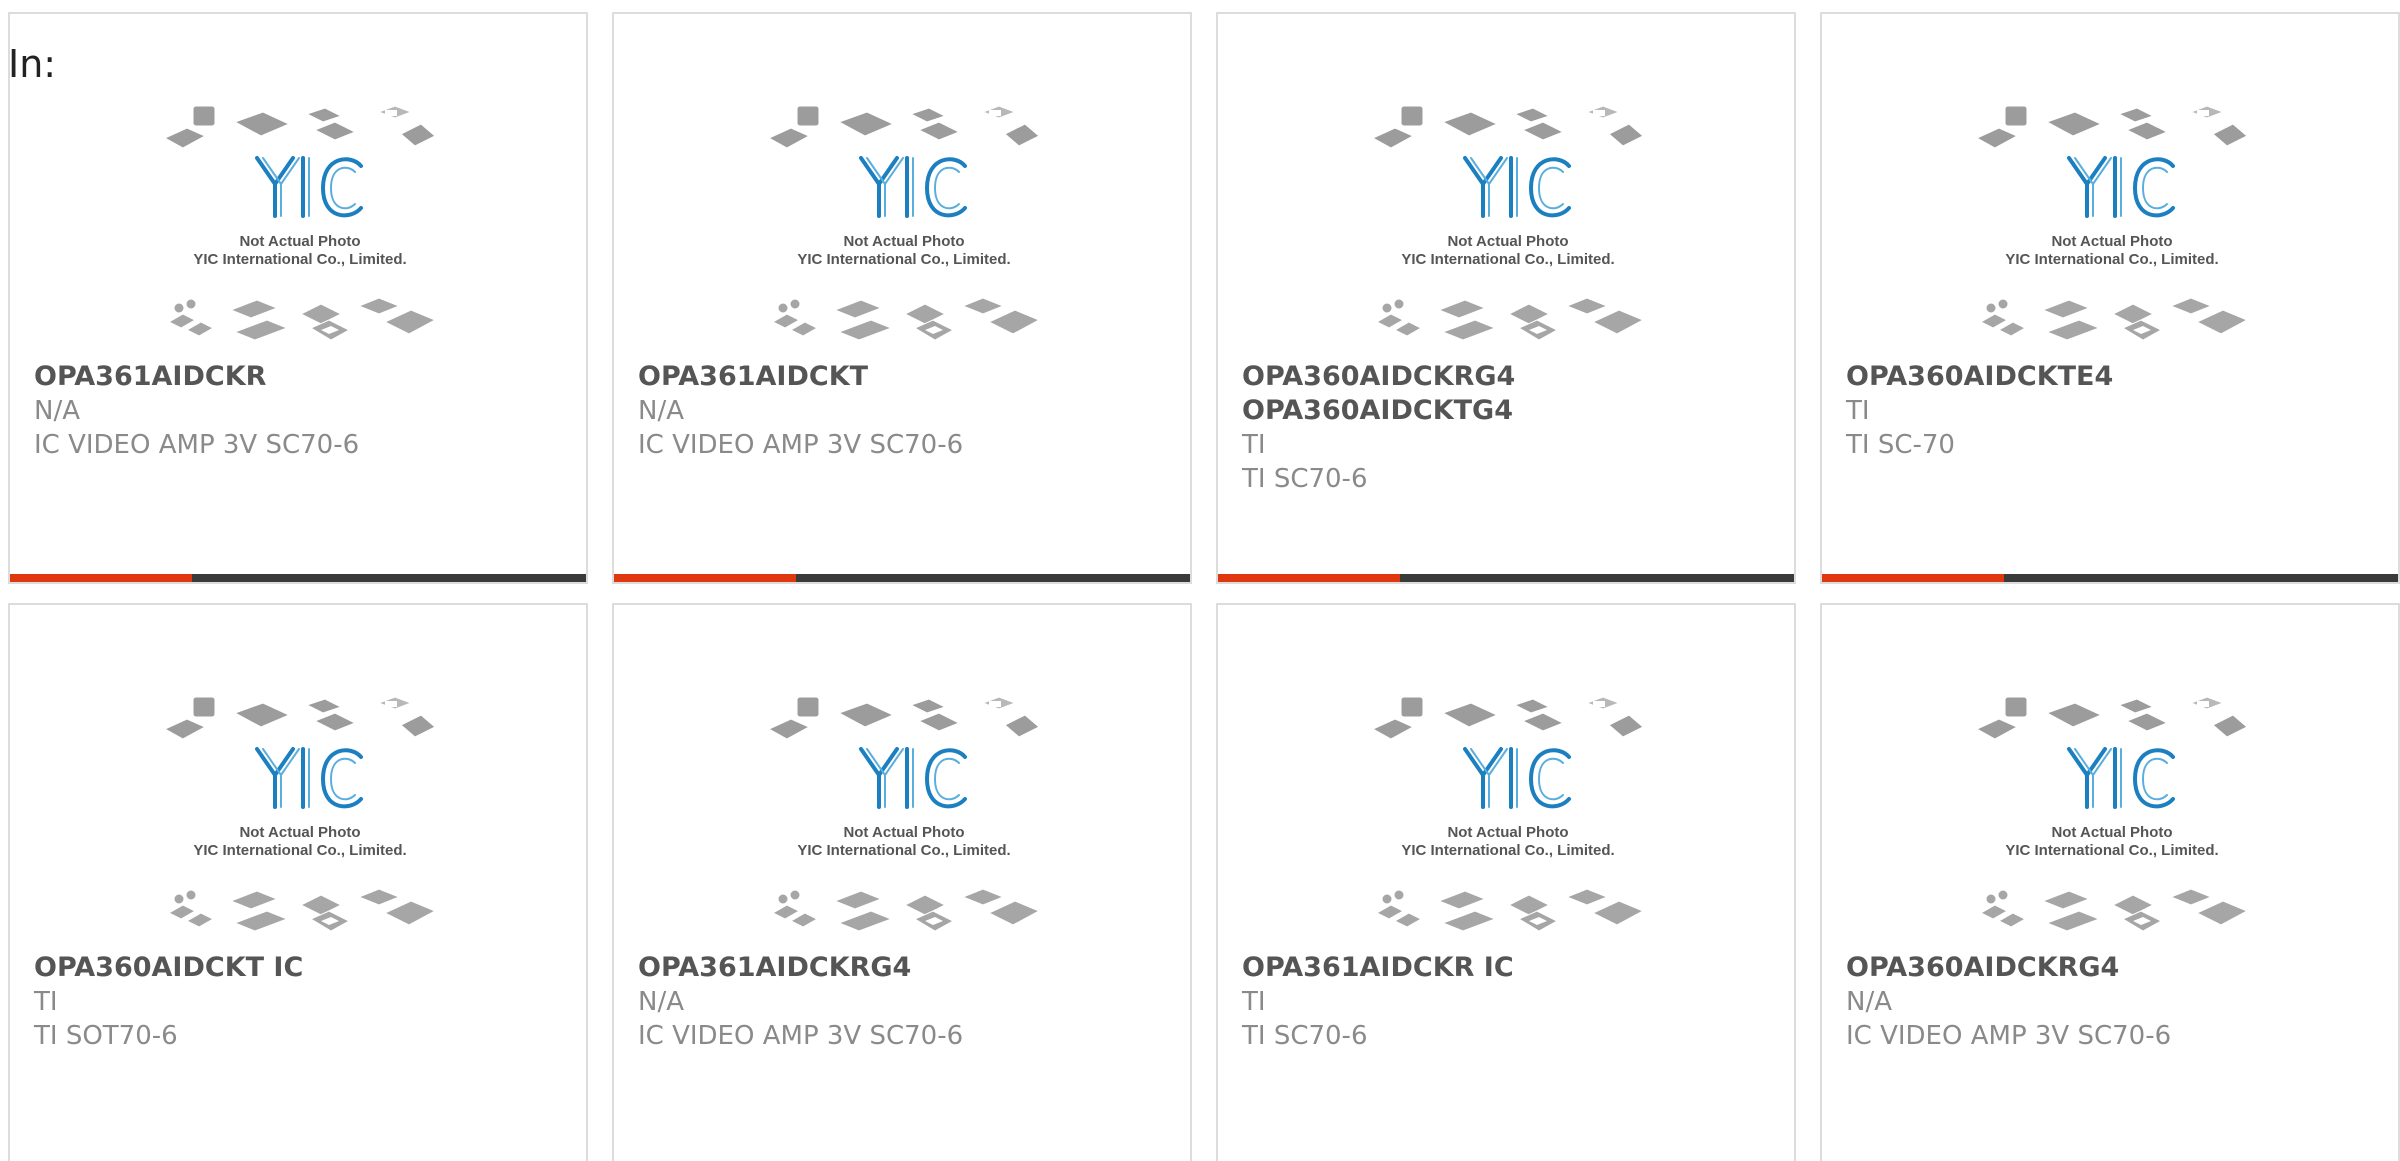 The height and width of the screenshot is (1161, 2400). I want to click on part-number-list: OPA360AIDCKTE4, so click(2111, 377).